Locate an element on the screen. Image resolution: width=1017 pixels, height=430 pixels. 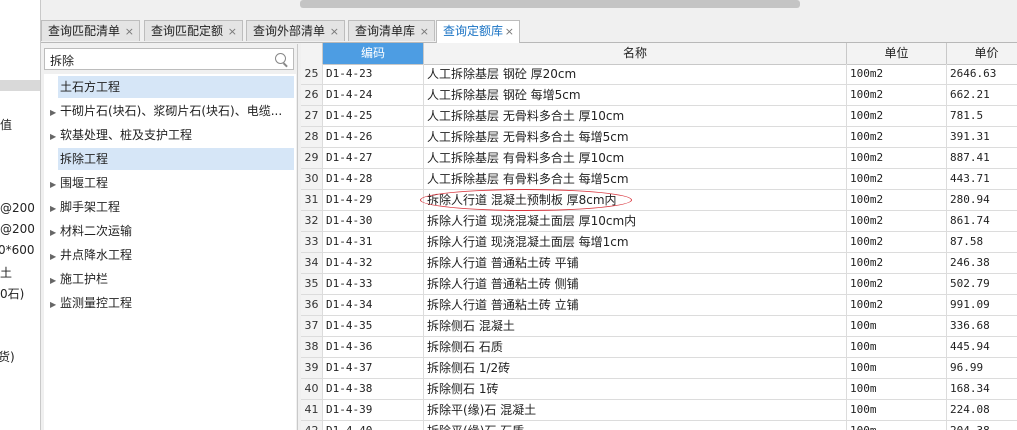
table-row: 28 D1-4-26 人工拆除基层 无骨料多合土 每增5cm 100m2 391.31 is located at coordinates (659, 137).